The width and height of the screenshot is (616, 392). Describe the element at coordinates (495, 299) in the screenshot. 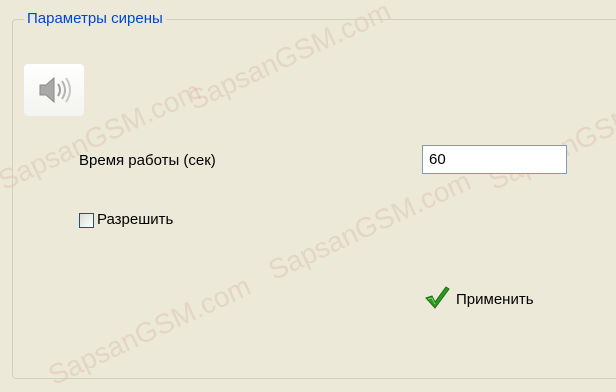

I see `apply-button-label: Применить` at that location.